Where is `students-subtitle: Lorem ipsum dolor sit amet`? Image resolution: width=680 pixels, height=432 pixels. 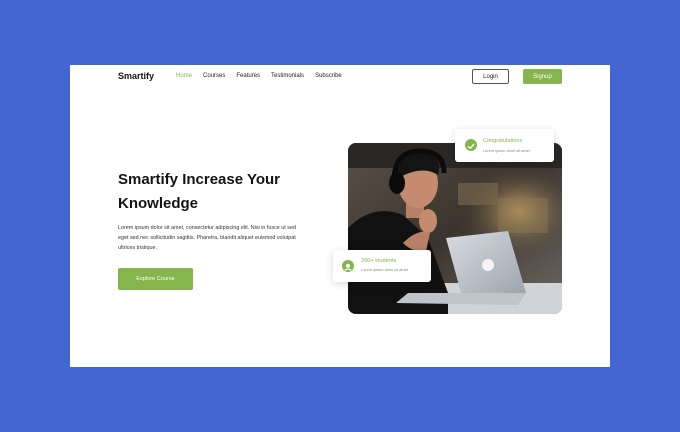 students-subtitle: Lorem ipsum dolor sit amet is located at coordinates (384, 269).